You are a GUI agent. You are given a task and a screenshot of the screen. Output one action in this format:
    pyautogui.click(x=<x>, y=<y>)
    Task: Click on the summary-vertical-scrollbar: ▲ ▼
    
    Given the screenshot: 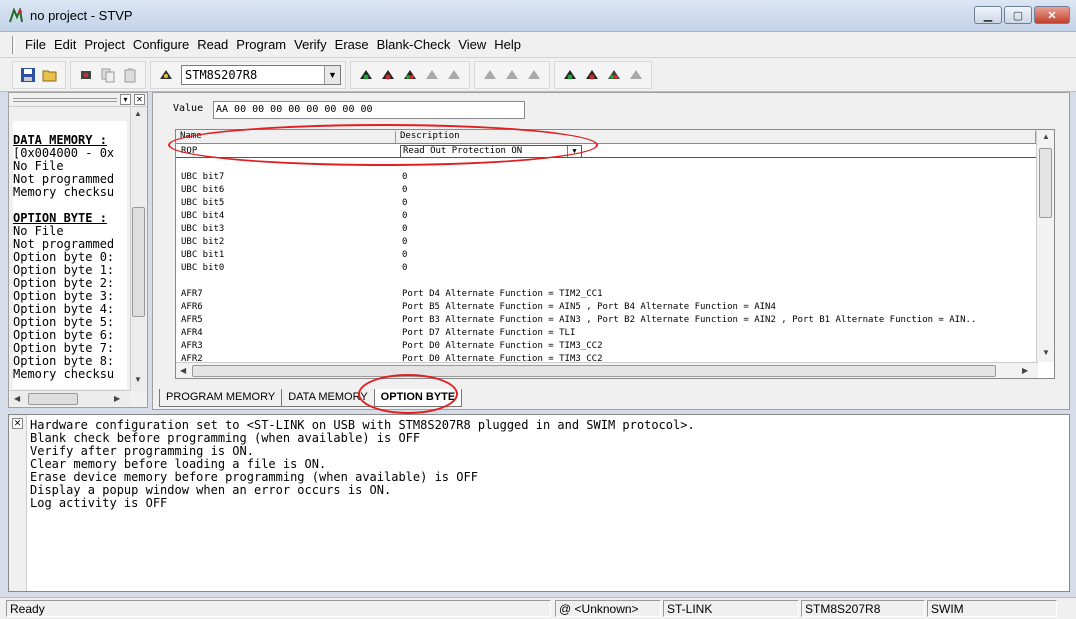 What is the action you would take?
    pyautogui.click(x=138, y=249)
    